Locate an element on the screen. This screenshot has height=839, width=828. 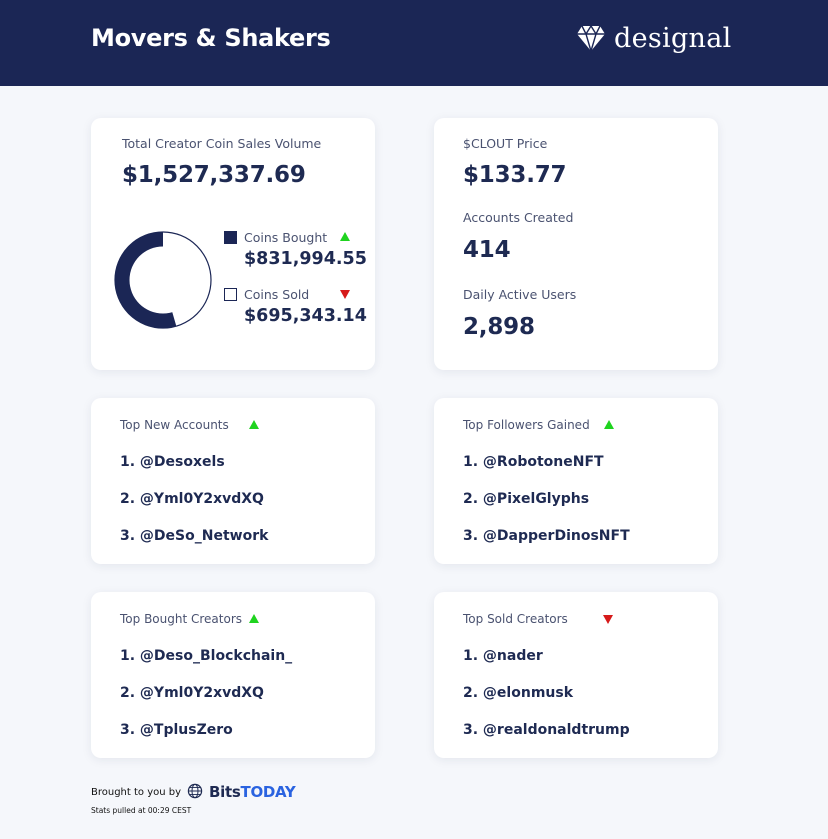
page-title: Movers & Shakers is located at coordinates (211, 38).